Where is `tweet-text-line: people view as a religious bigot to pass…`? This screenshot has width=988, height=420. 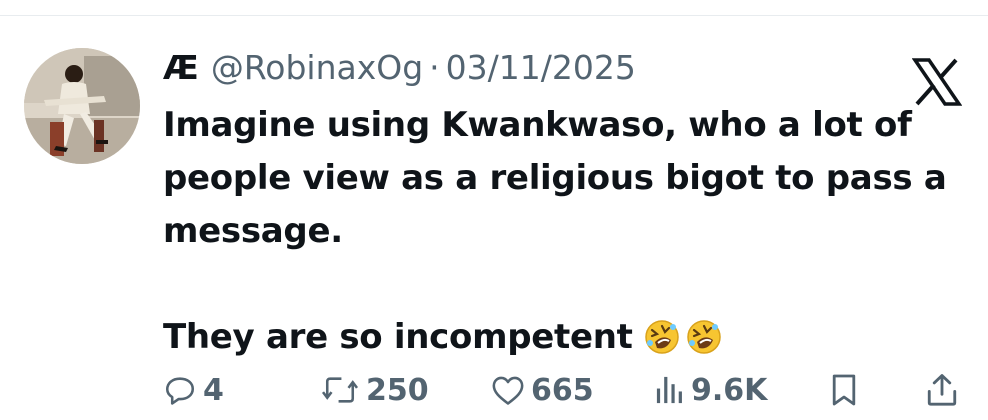
tweet-text-line: people view as a religious bigot to pass… is located at coordinates (555, 178).